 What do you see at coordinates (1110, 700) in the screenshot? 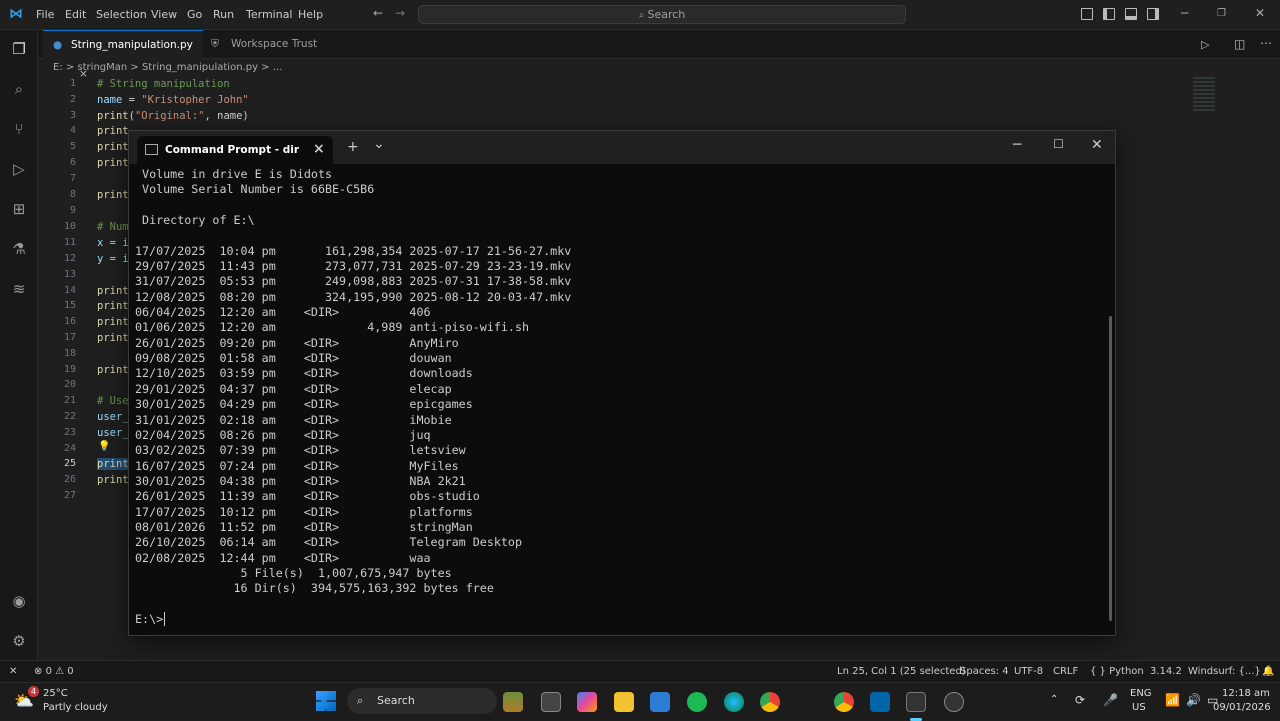
I see `microphone-icon: 🎤` at bounding box center [1110, 700].